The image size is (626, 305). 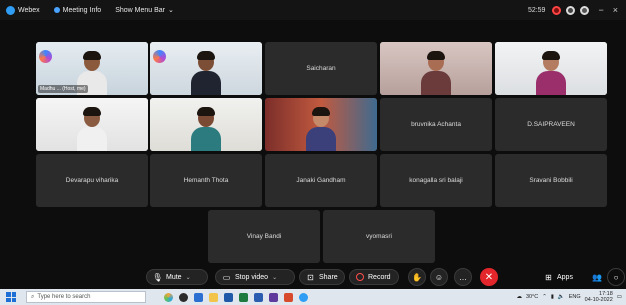 I want to click on share-label: Share, so click(x=328, y=277).